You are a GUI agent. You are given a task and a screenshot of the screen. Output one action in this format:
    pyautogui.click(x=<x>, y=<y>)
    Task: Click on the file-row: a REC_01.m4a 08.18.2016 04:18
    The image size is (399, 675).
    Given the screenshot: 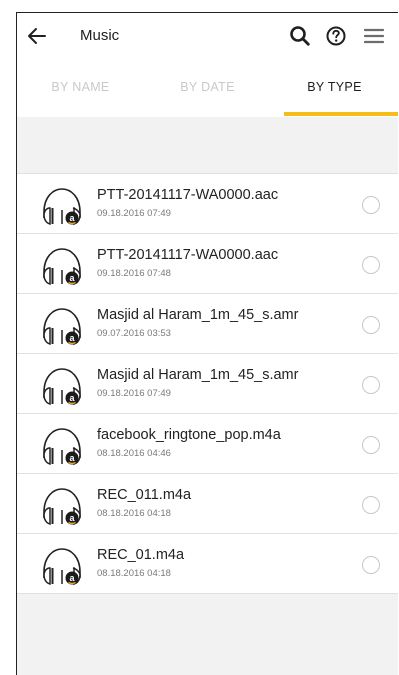 What is the action you would take?
    pyautogui.click(x=207, y=564)
    